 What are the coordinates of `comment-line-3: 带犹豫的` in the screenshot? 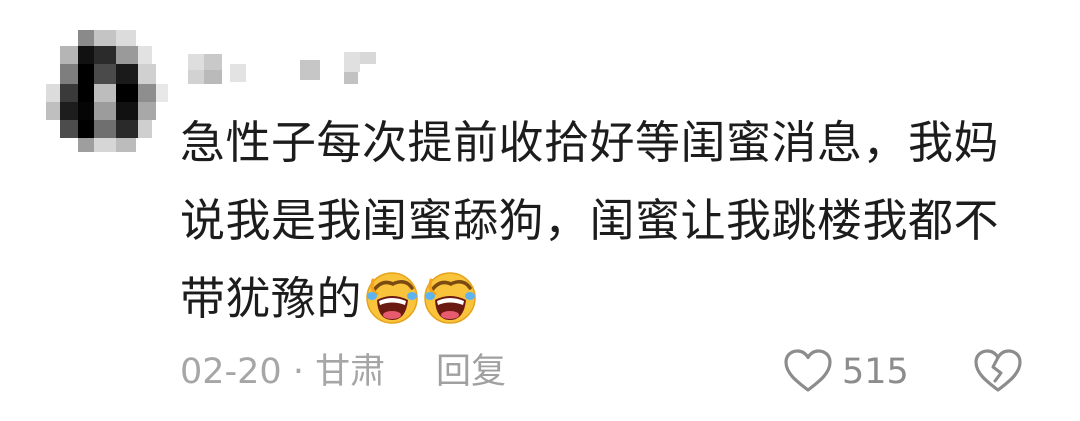 It's located at (271, 298).